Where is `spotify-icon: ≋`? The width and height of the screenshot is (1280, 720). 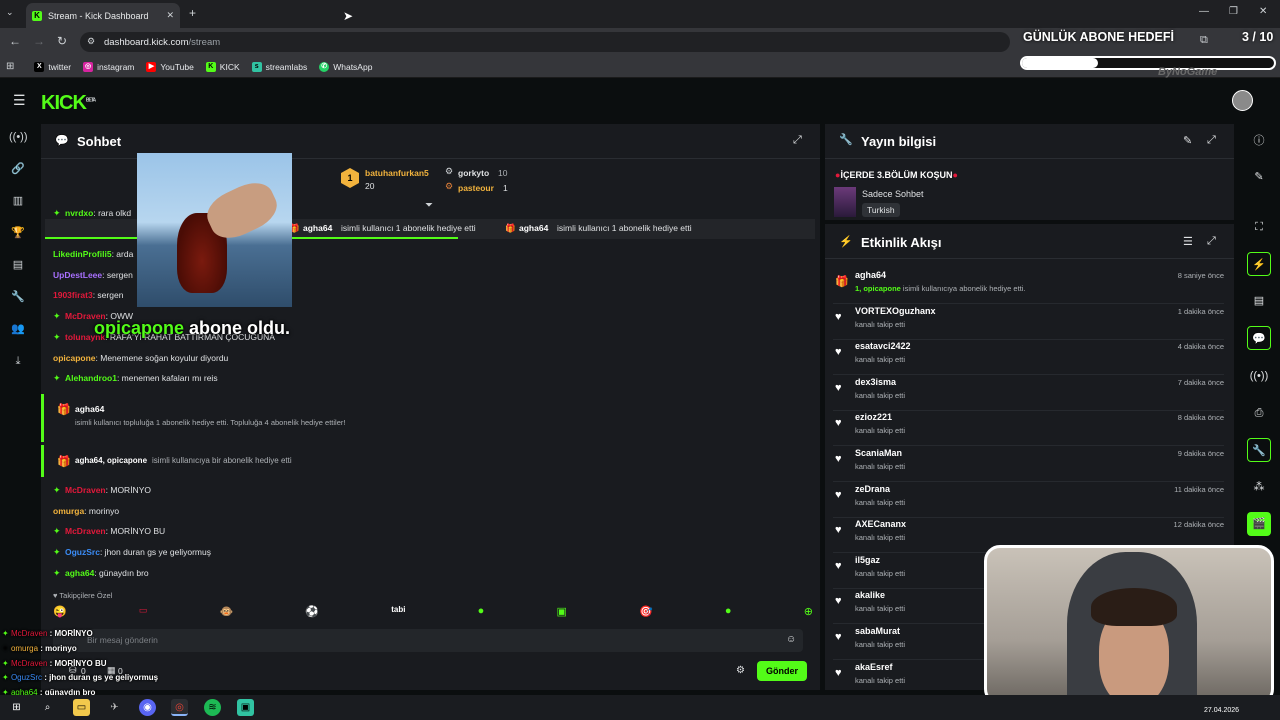
spotify-icon: ≋ is located at coordinates (212, 707).